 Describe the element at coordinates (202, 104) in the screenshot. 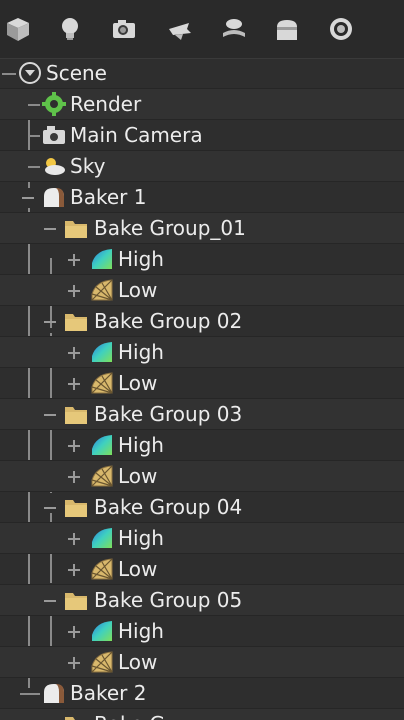

I see `tree-row-render: Render` at that location.